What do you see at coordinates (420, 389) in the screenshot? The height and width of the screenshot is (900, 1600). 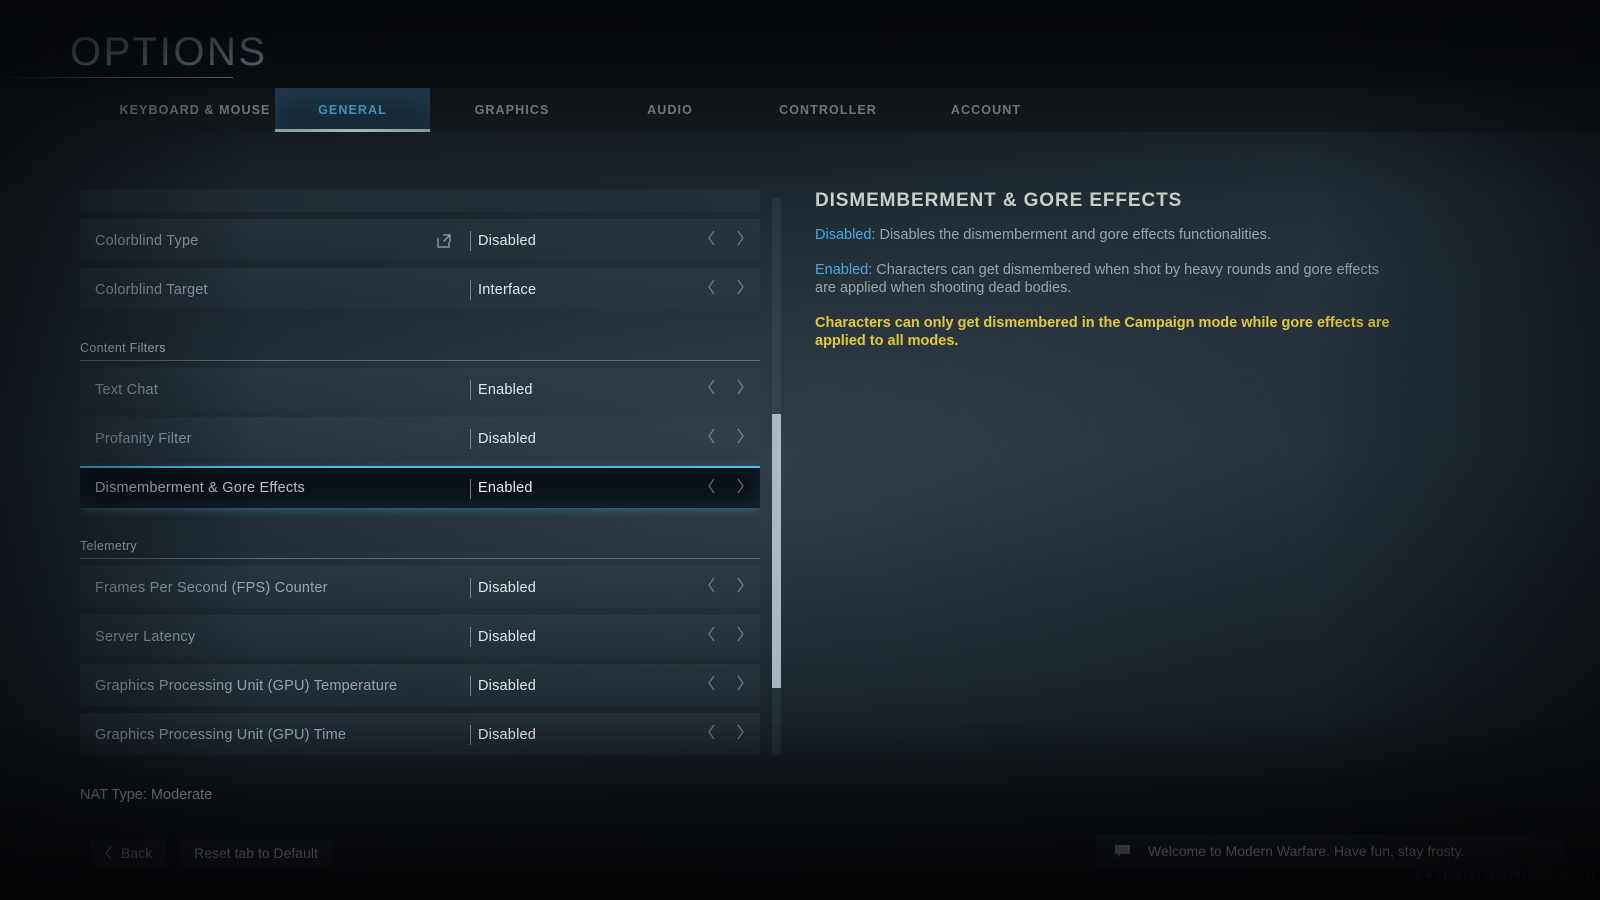 I see `settings-row: Text Chat Enabled` at bounding box center [420, 389].